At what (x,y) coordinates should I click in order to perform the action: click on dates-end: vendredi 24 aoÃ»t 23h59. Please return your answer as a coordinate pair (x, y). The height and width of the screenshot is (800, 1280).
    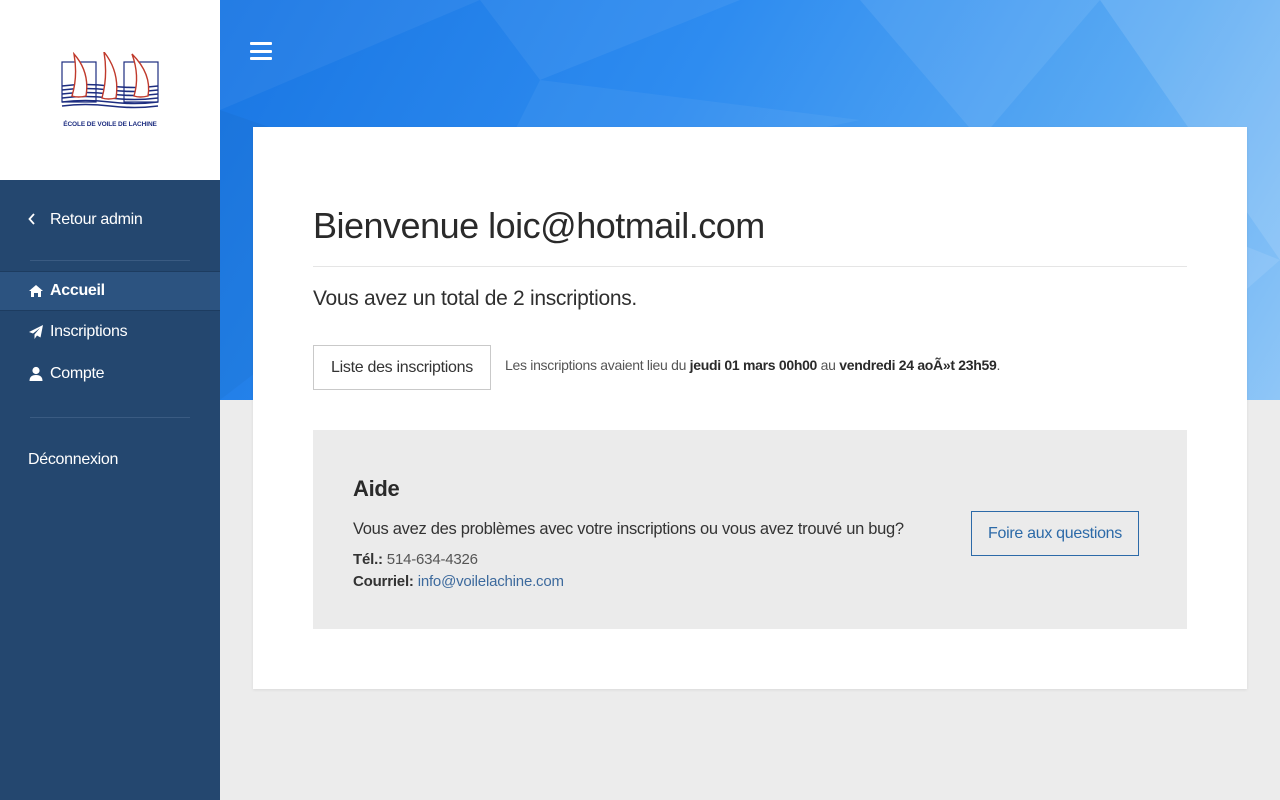
    Looking at the image, I should click on (918, 365).